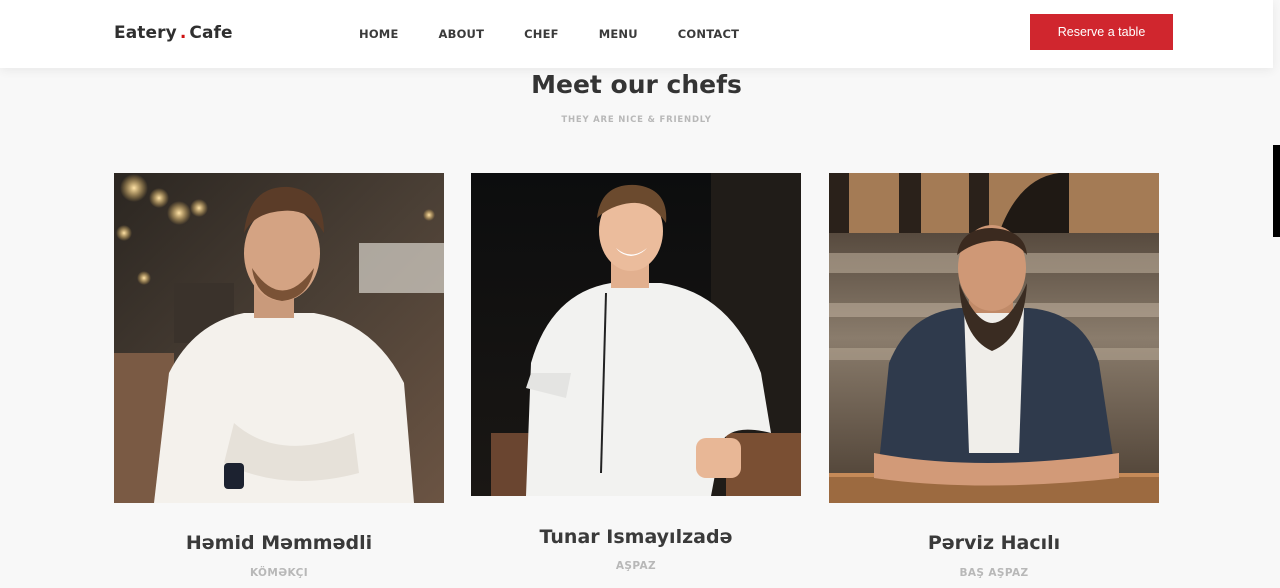  I want to click on main-nav: HOME ABOUT CHEF MENU CONTACT, so click(569, 34).